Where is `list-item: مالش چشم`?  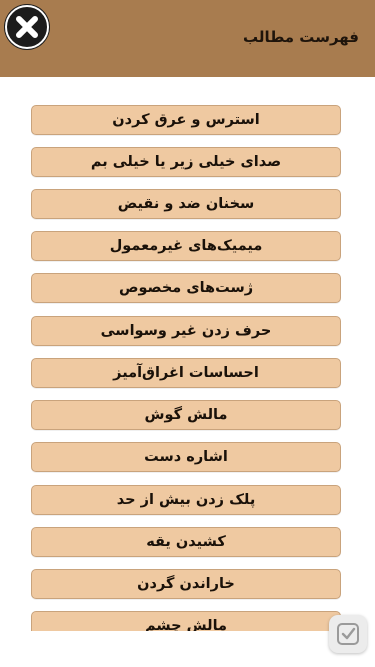
list-item: مالش چشم is located at coordinates (186, 621).